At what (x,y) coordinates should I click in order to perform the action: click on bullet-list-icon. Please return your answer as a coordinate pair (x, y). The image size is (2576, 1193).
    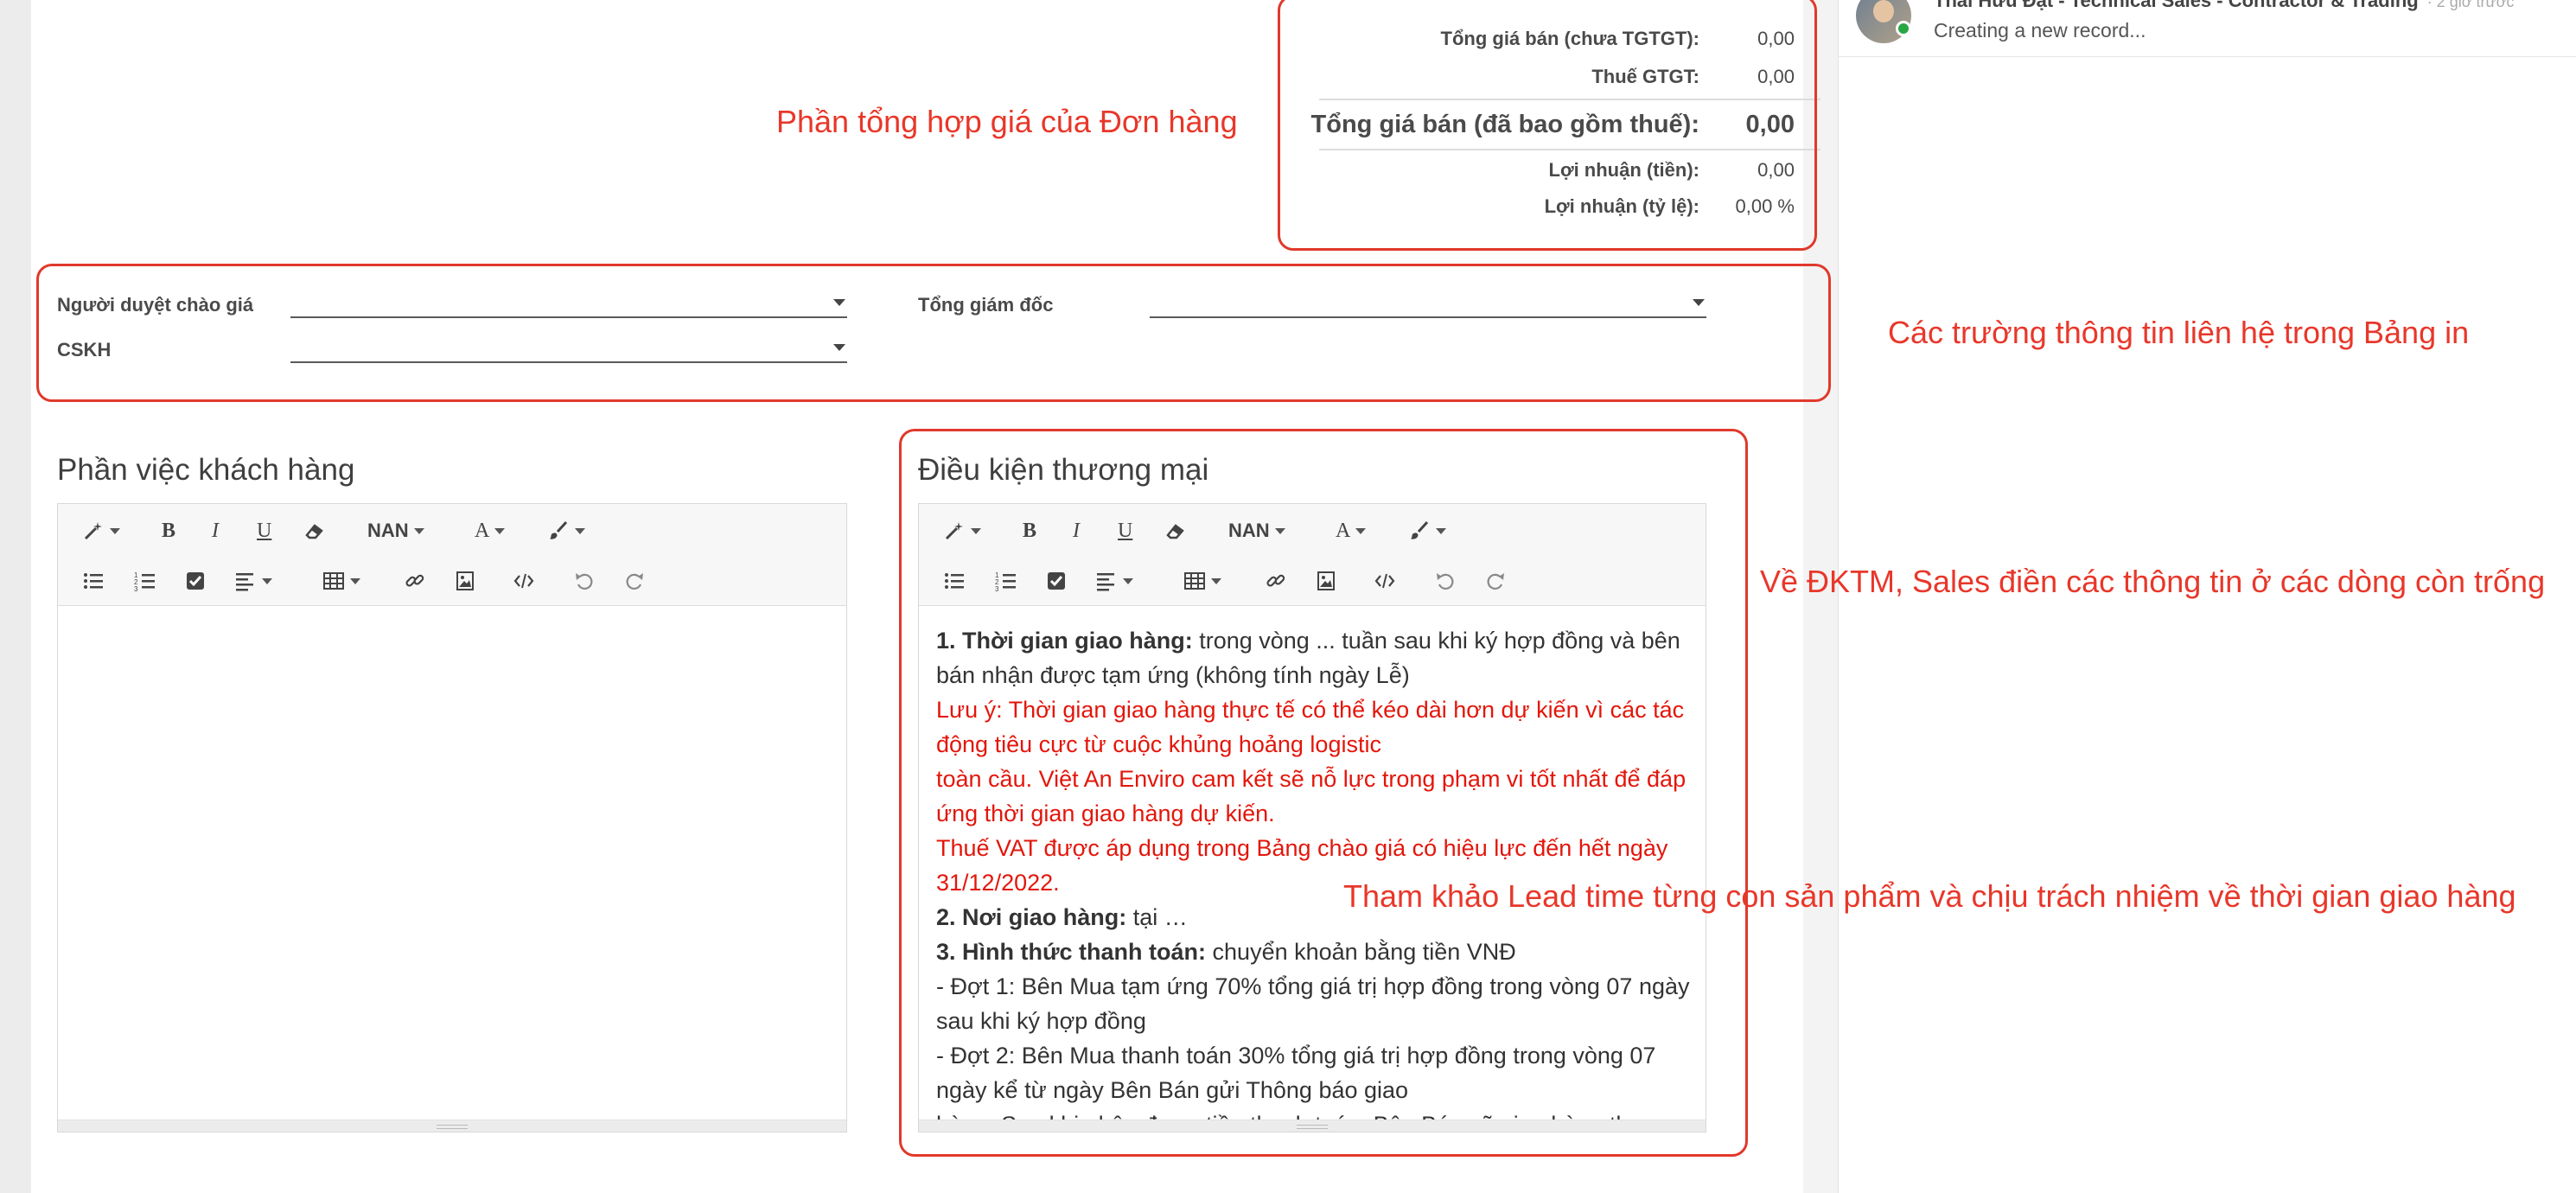
    Looking at the image, I should click on (93, 581).